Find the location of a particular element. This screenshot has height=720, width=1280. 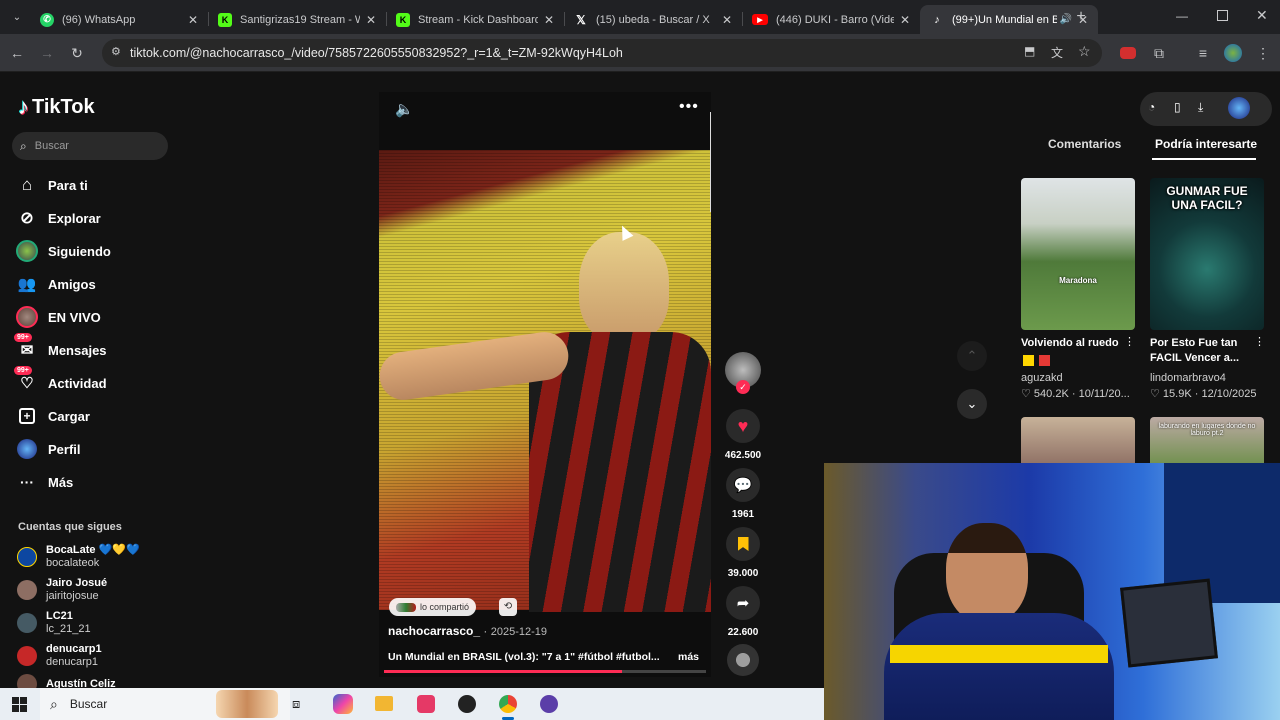

video-scrollbar is located at coordinates (710, 162).